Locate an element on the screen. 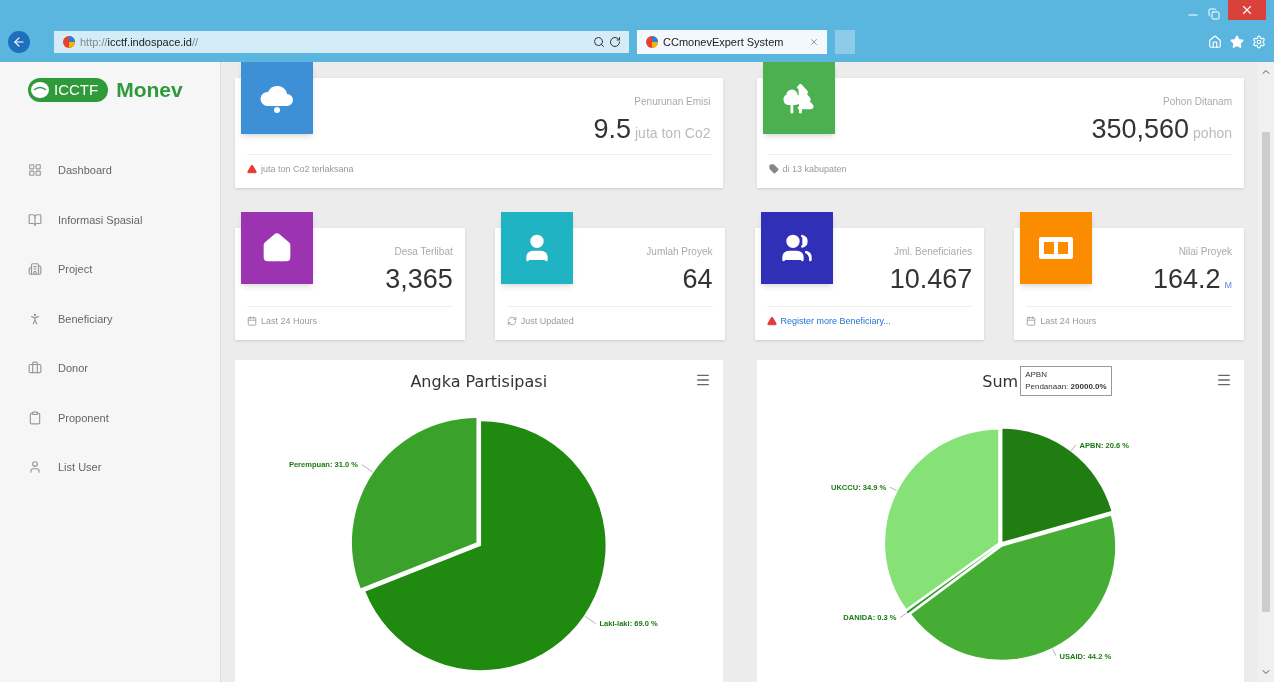  scrollbar-thumb is located at coordinates (1266, 372).